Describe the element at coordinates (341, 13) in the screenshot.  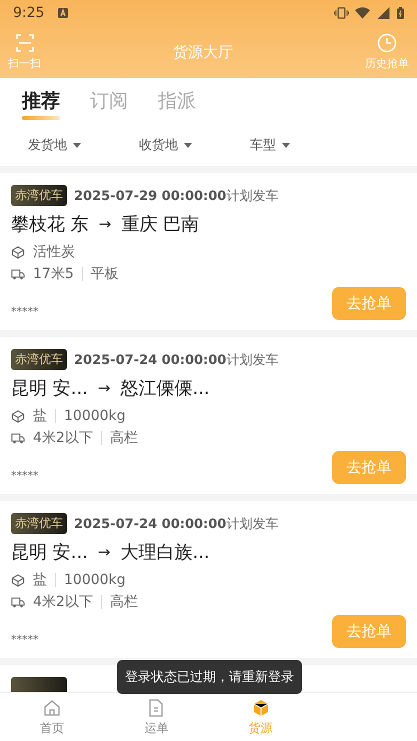
I see `vibrate-icon` at that location.